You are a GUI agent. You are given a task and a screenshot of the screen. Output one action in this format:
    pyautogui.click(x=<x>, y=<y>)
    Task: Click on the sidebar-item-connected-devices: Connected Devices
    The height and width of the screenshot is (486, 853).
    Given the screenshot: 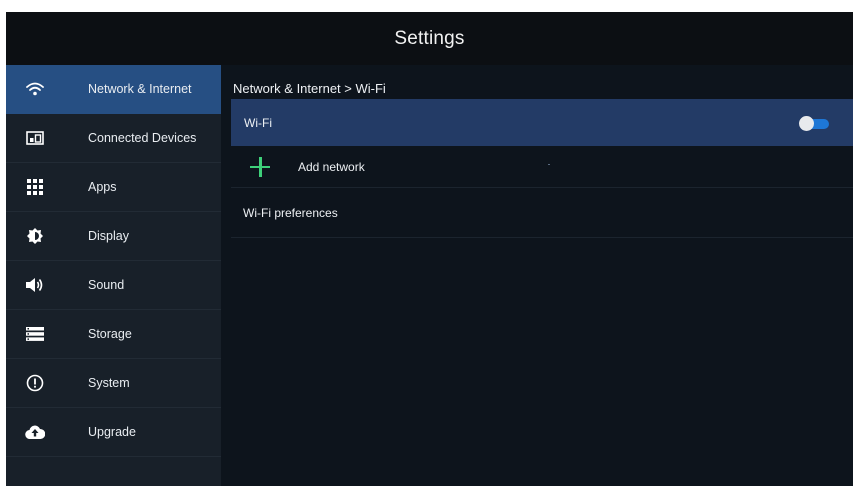 What is the action you would take?
    pyautogui.click(x=113, y=138)
    